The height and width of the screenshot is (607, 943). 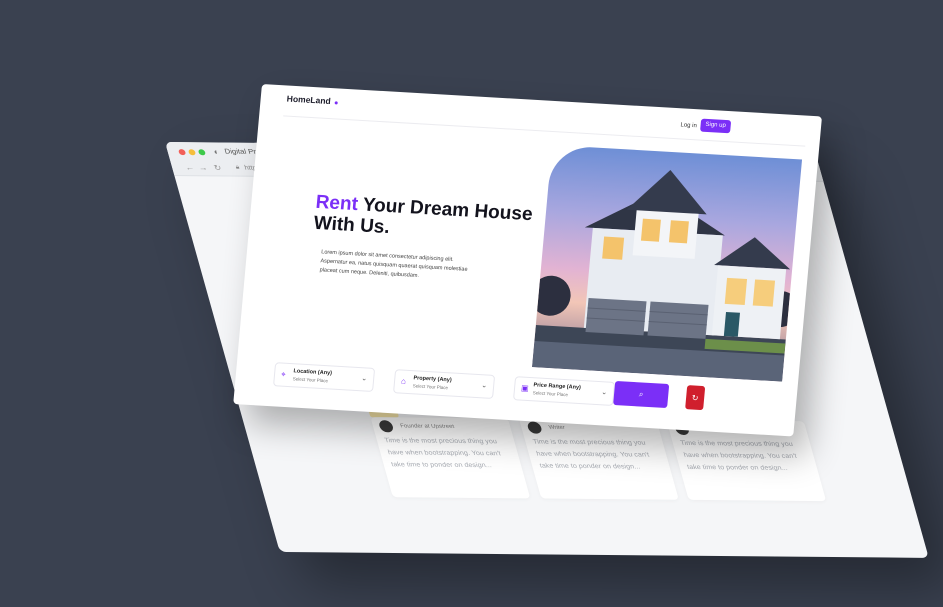 I want to click on testimonial-role: Founder at Upstreet, so click(x=427, y=426).